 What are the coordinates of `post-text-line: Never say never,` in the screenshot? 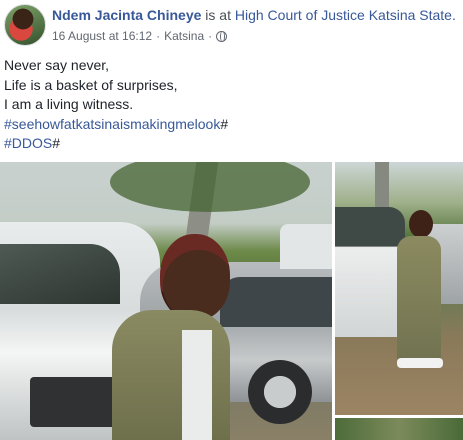 It's located at (57, 65).